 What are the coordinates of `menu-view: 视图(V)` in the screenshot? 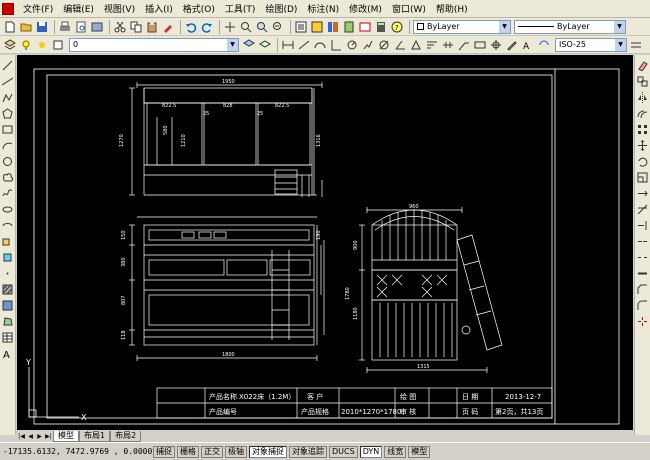 It's located at (119, 8).